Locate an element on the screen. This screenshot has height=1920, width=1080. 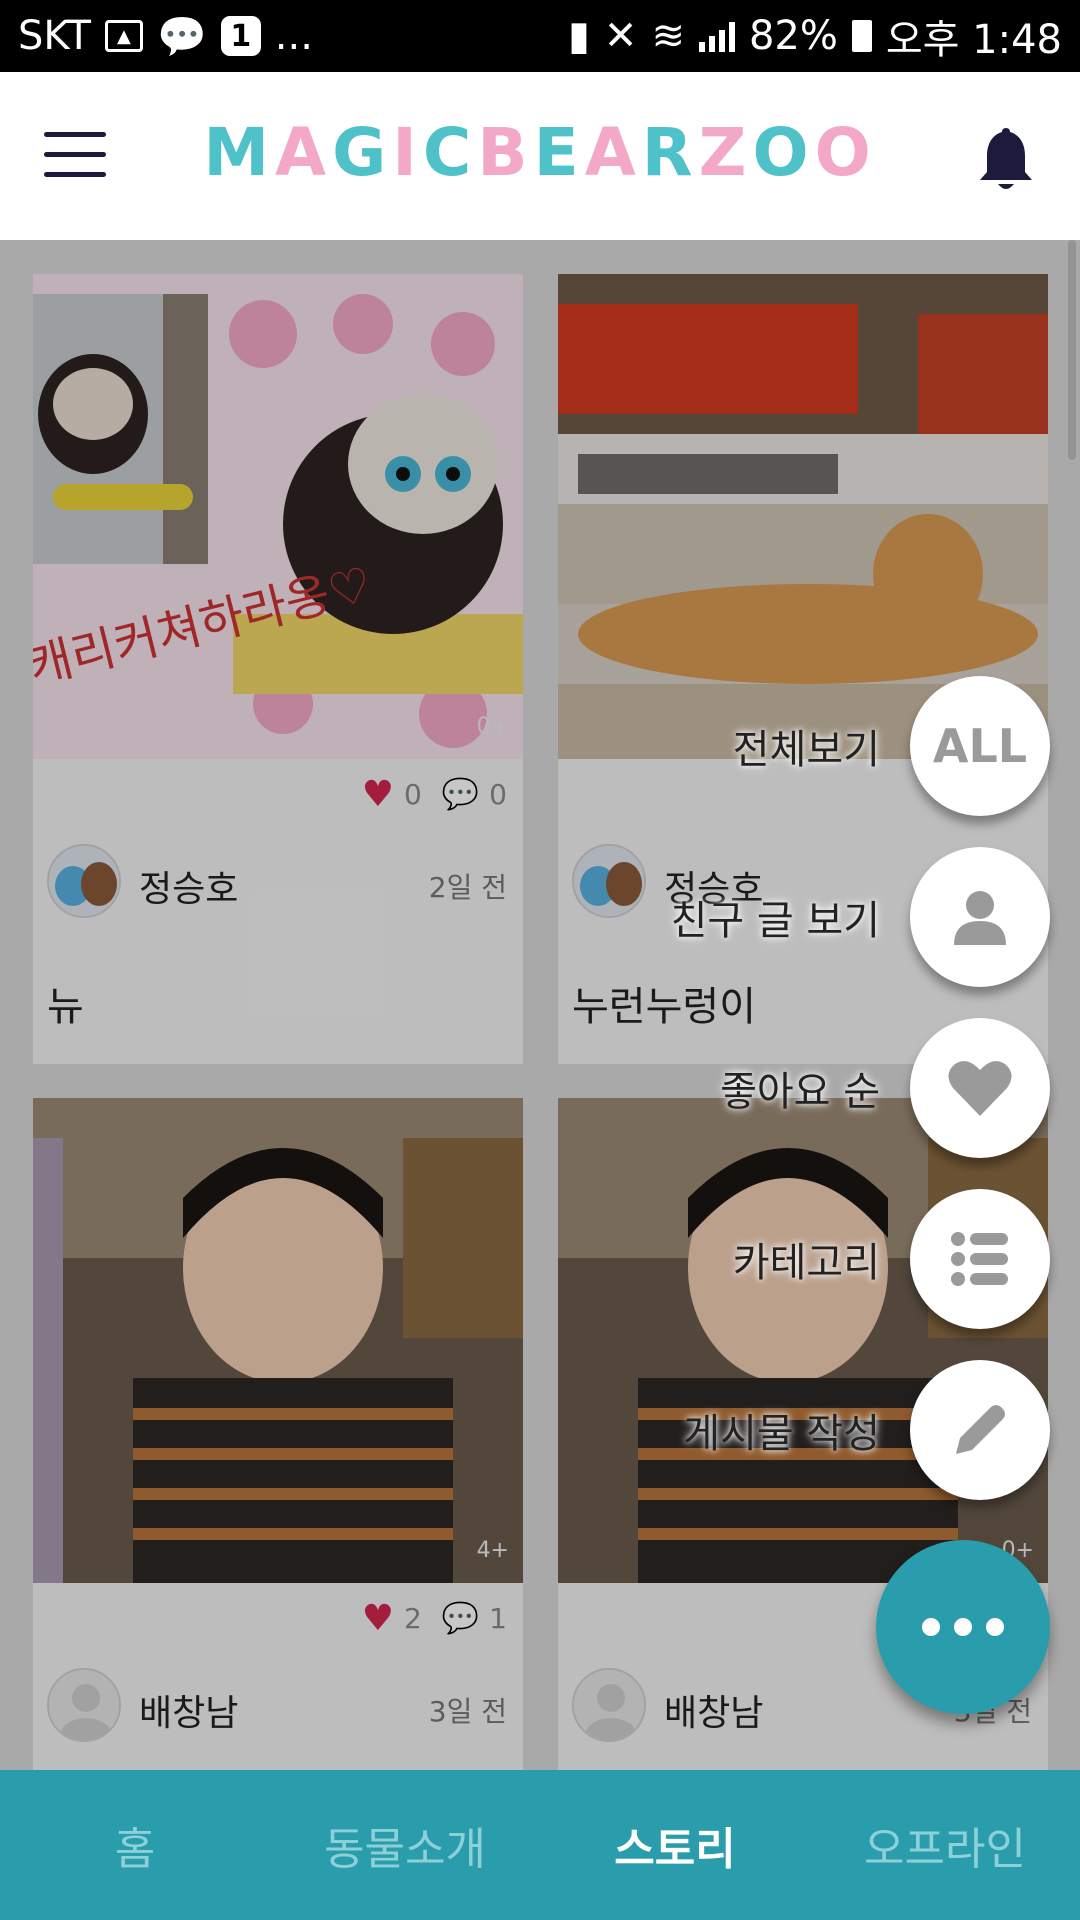
list-icon is located at coordinates (979, 1259).